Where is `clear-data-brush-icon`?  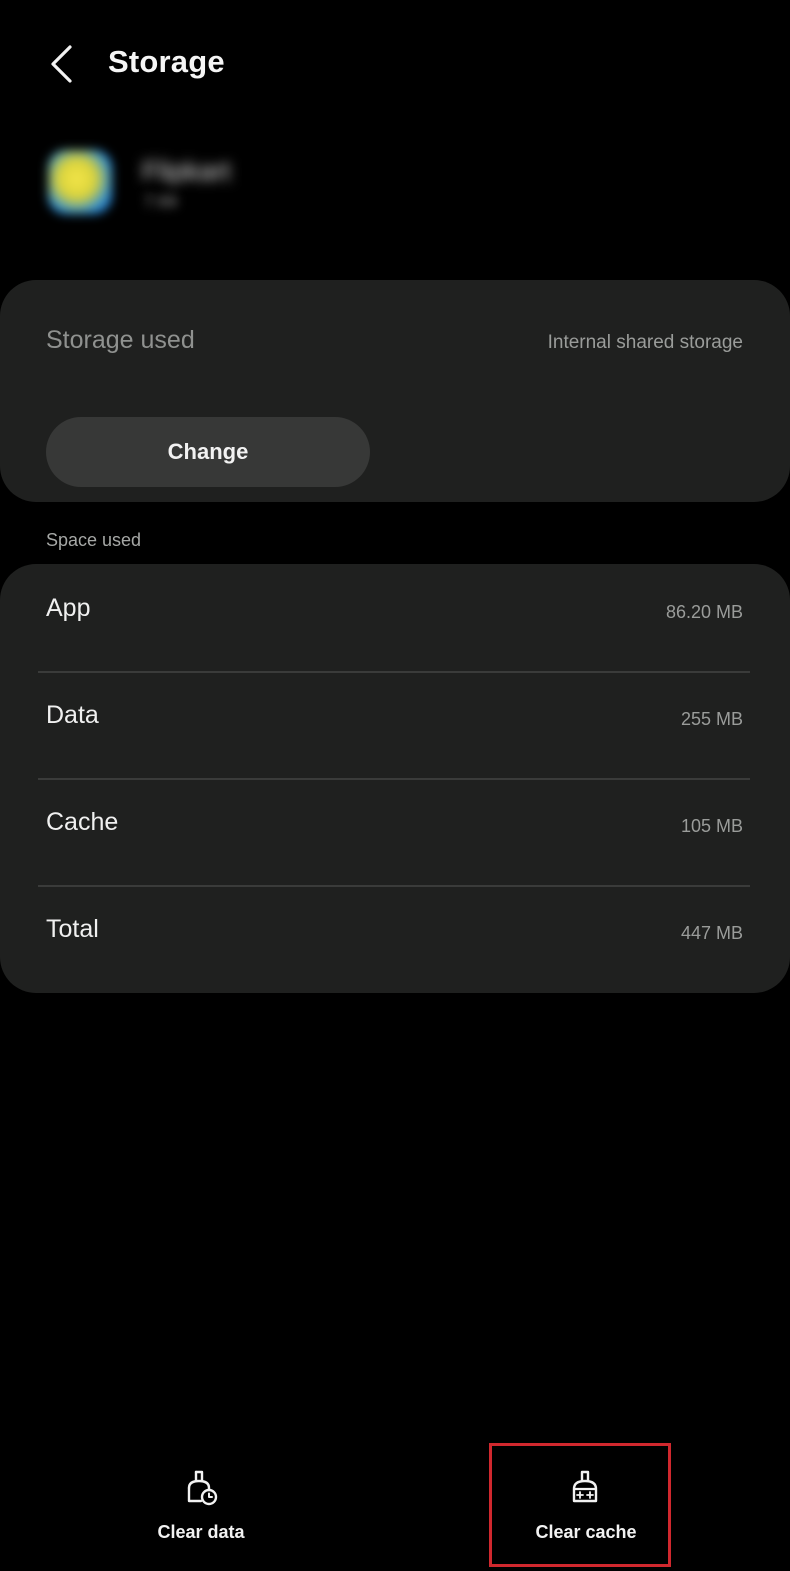 clear-data-brush-icon is located at coordinates (202, 1488).